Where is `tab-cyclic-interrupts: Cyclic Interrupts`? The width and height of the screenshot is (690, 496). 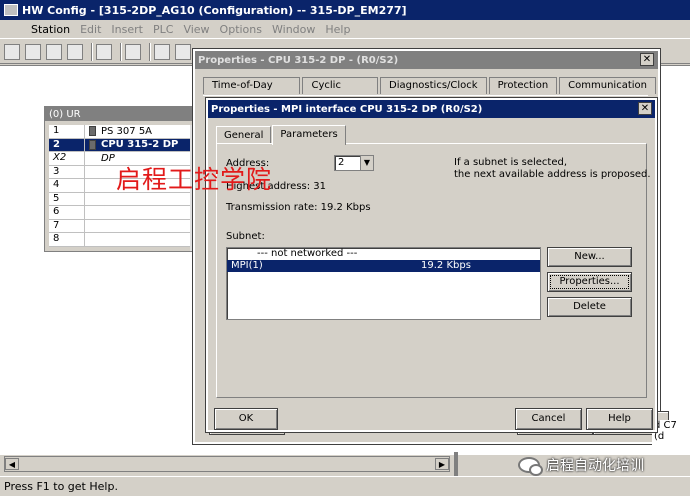
tab-cyclic-interrupts: Cyclic Interrupts is located at coordinates (340, 92).